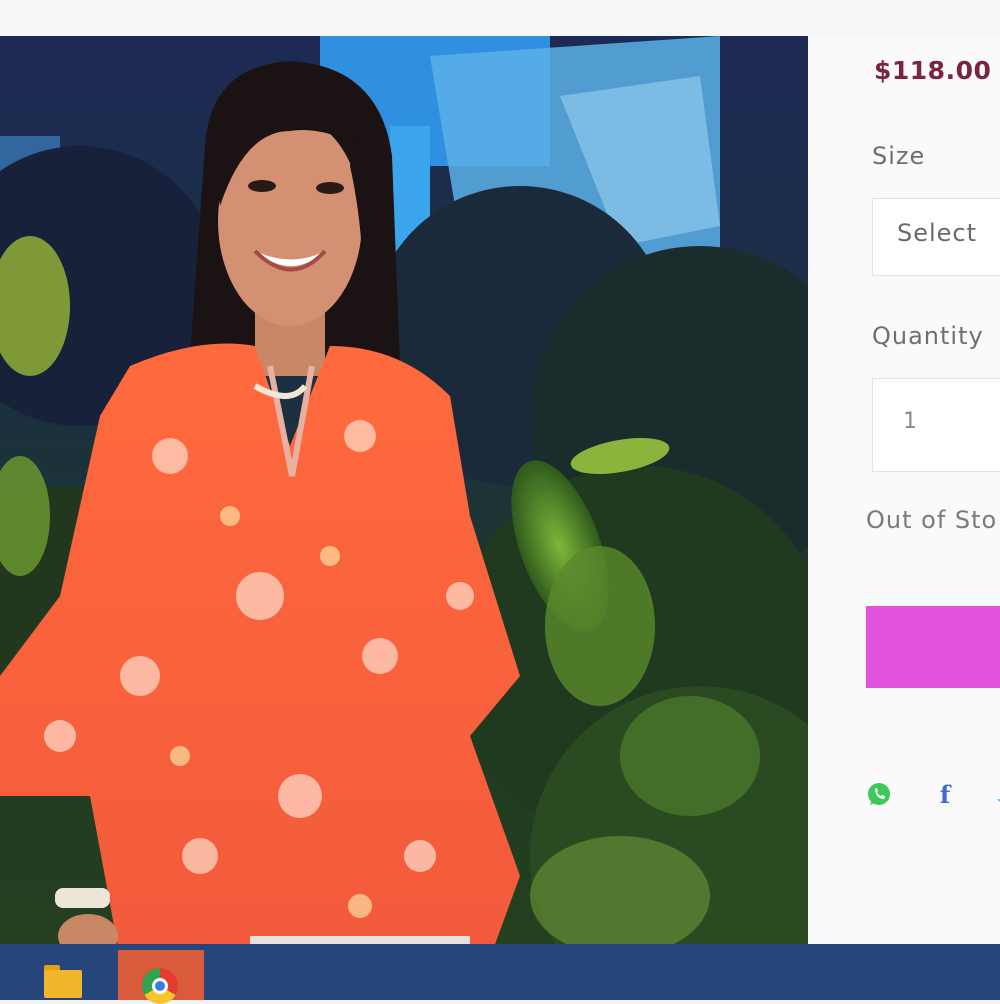 This screenshot has height=1004, width=1000. What do you see at coordinates (500, 18) in the screenshot?
I see `browser-top-strip` at bounding box center [500, 18].